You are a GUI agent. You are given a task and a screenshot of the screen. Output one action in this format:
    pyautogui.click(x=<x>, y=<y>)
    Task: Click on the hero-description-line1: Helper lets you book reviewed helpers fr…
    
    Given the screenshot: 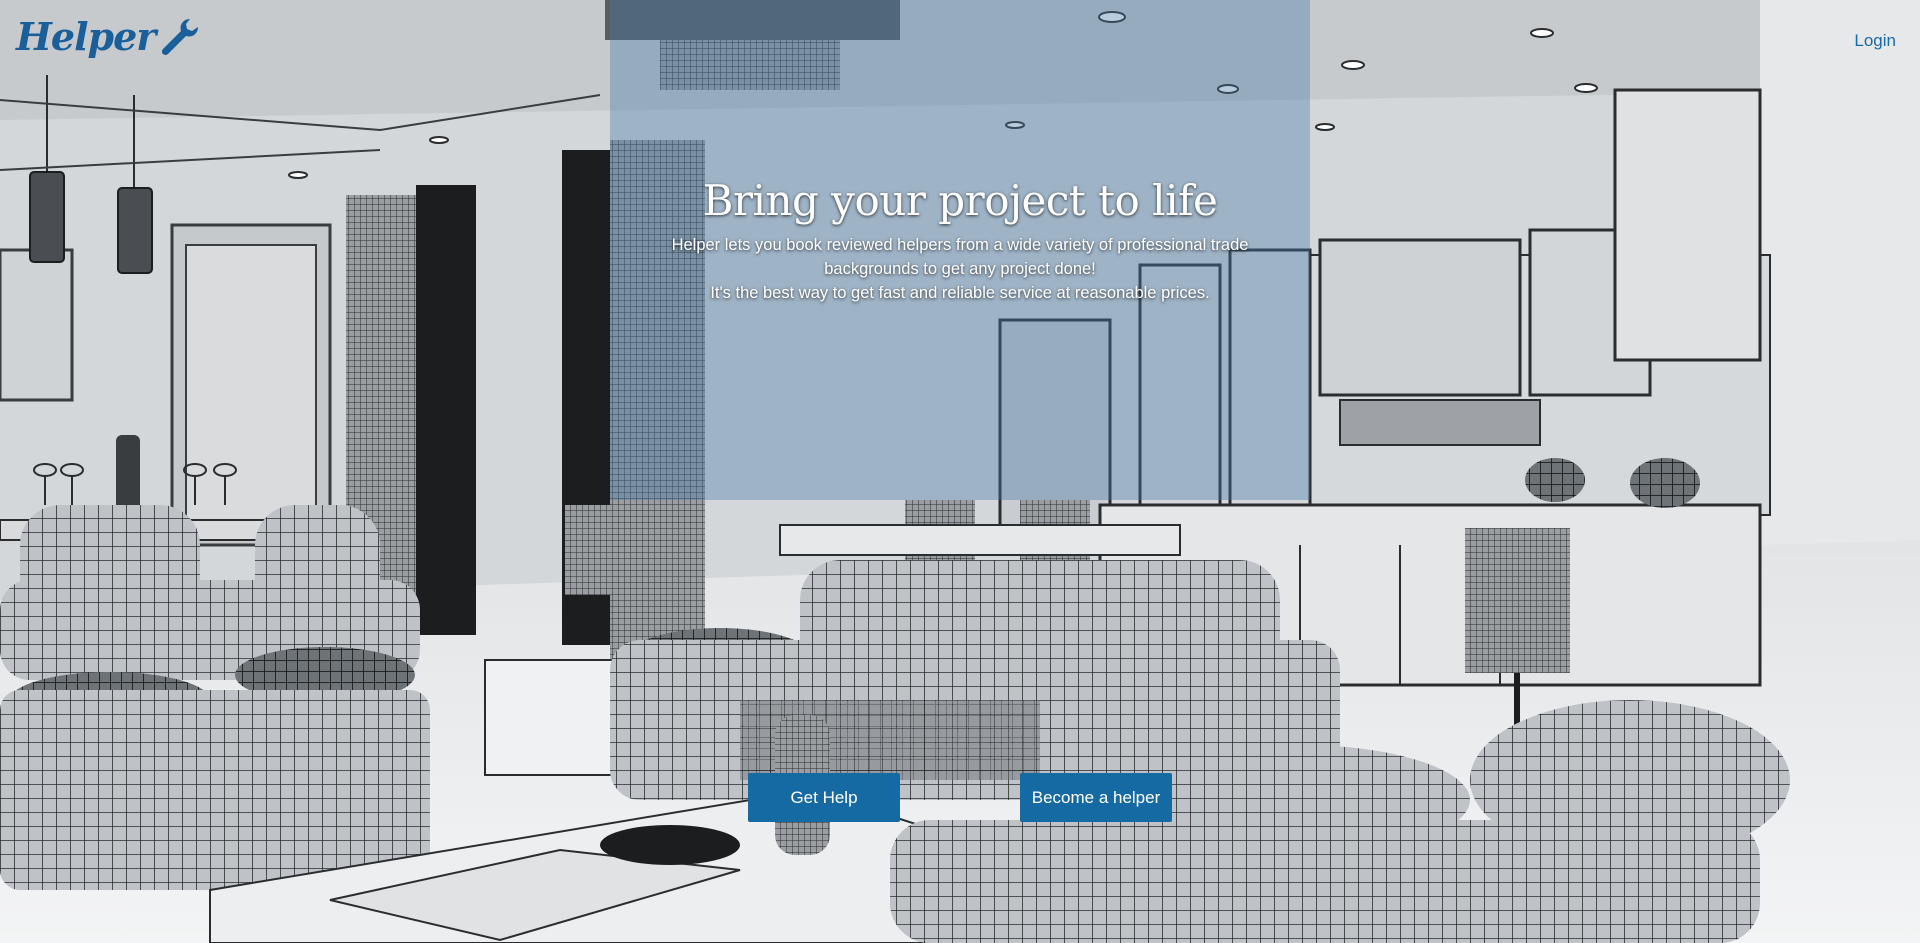 What is the action you would take?
    pyautogui.click(x=960, y=257)
    